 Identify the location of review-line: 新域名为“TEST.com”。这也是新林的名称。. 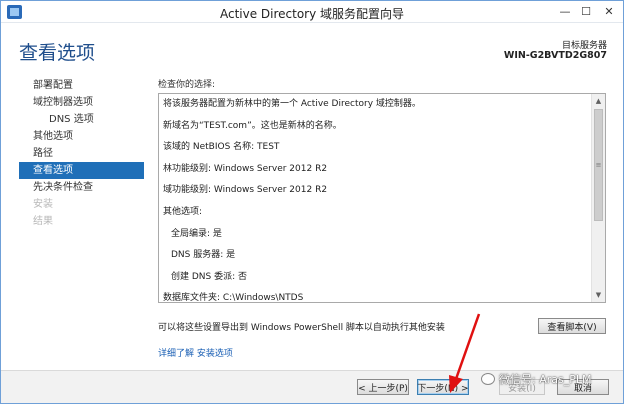
(252, 125).